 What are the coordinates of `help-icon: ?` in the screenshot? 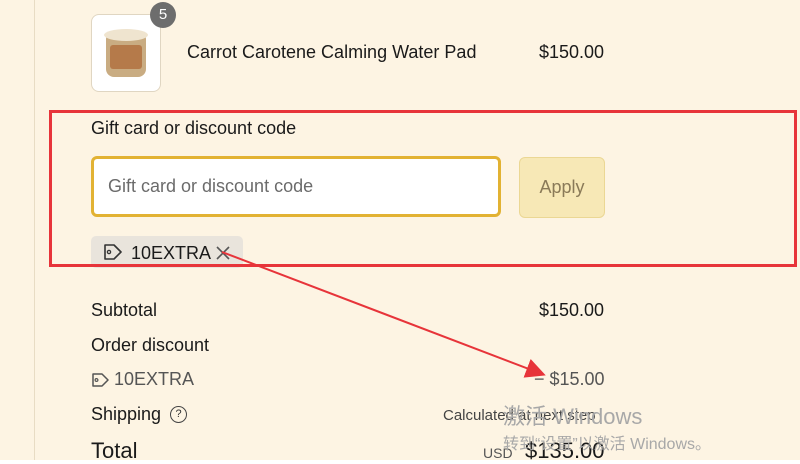 It's located at (178, 414).